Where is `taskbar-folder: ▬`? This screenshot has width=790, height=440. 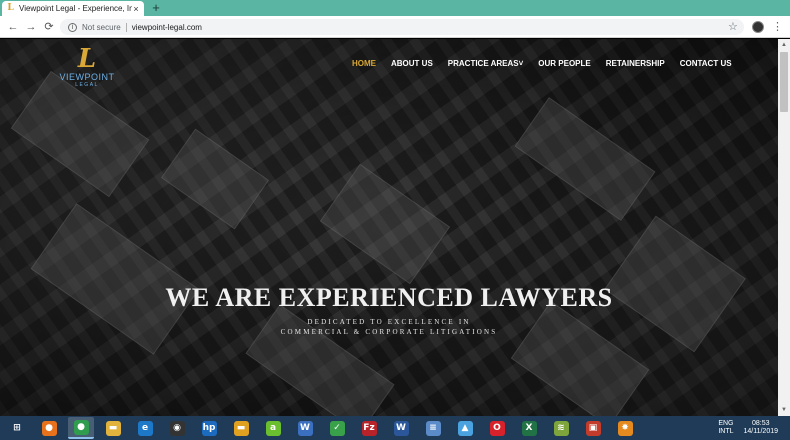
taskbar-folder: ▬ is located at coordinates (241, 428).